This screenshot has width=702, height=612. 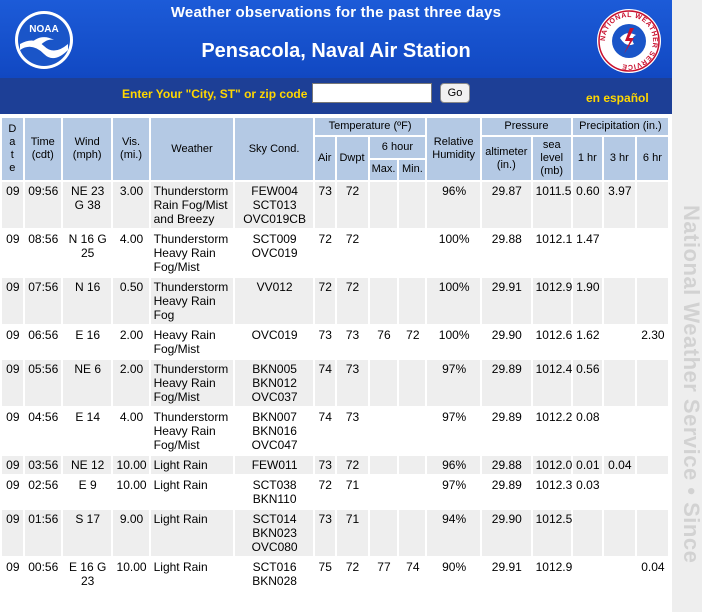 I want to click on col-sky: Sky Cond., so click(x=274, y=149).